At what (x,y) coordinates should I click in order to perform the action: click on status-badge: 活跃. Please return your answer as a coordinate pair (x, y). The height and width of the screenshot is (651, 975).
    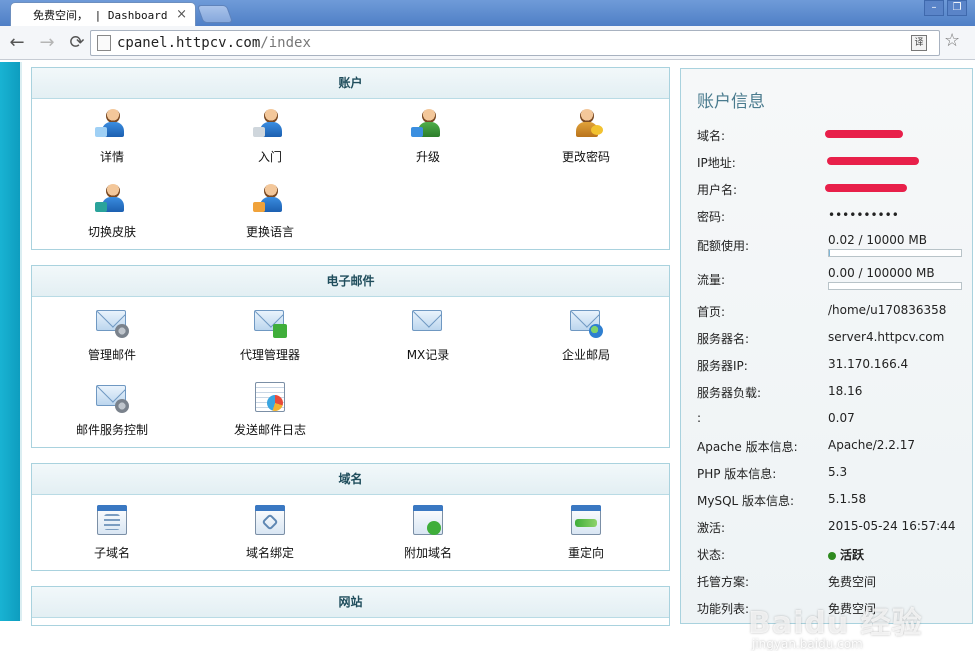
    Looking at the image, I should click on (846, 554).